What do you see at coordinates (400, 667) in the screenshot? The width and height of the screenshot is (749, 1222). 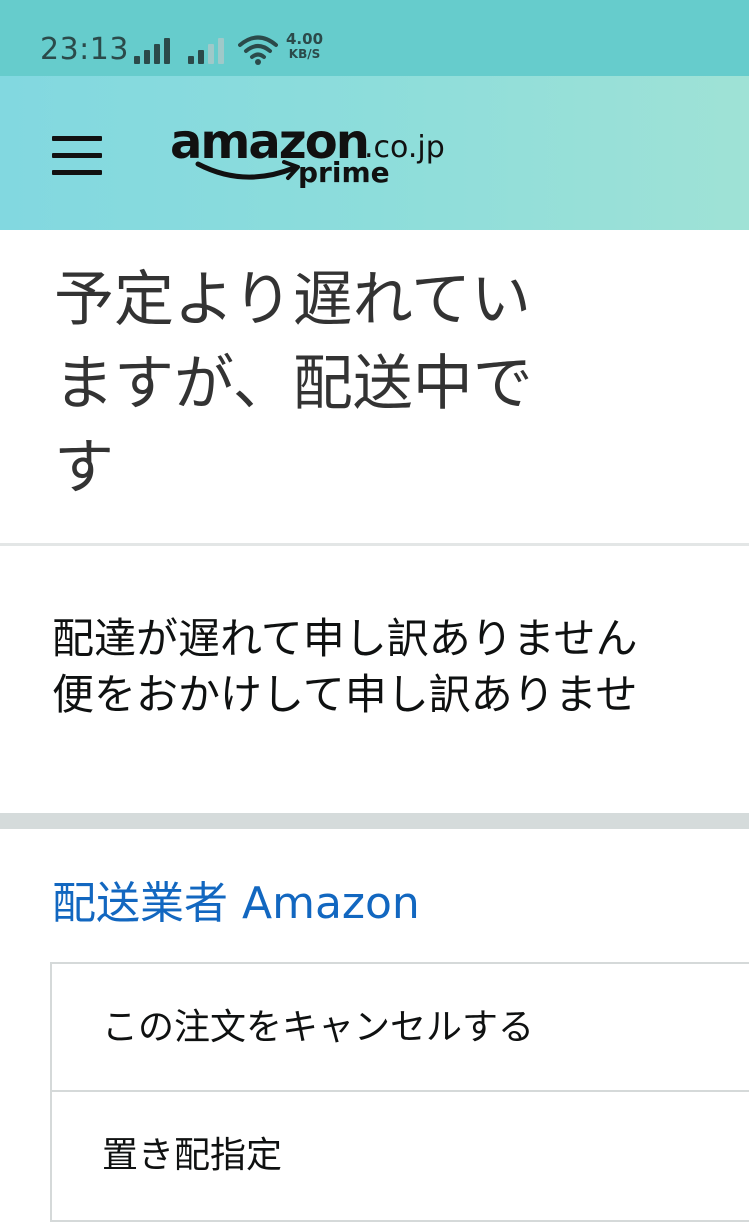 I see `apology-message: 配達が遅れて申し訳ありません 便をおかけして申し訳ありませ` at bounding box center [400, 667].